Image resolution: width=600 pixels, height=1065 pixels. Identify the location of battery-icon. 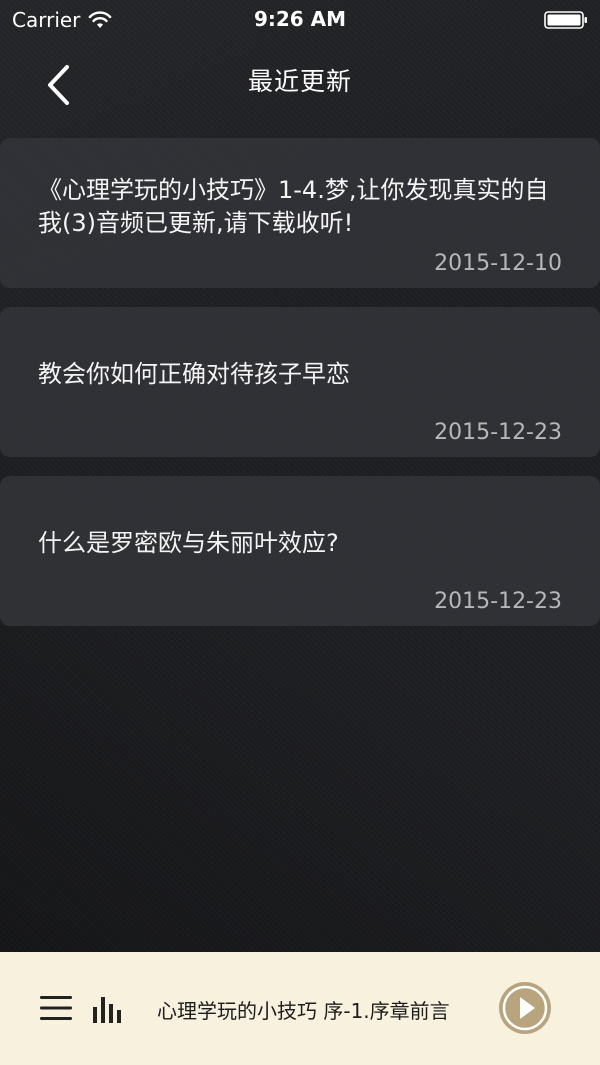
(565, 20).